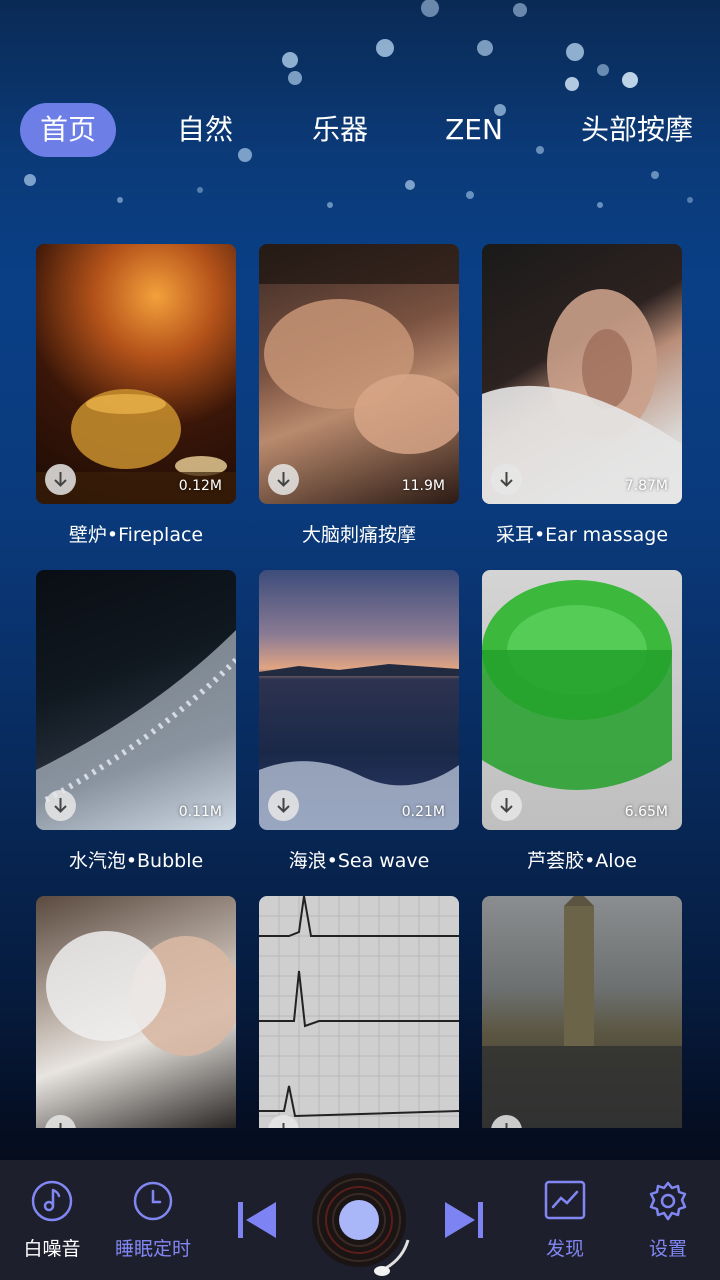  Describe the element at coordinates (667, 1249) in the screenshot. I see `nav-label: 设置` at that location.